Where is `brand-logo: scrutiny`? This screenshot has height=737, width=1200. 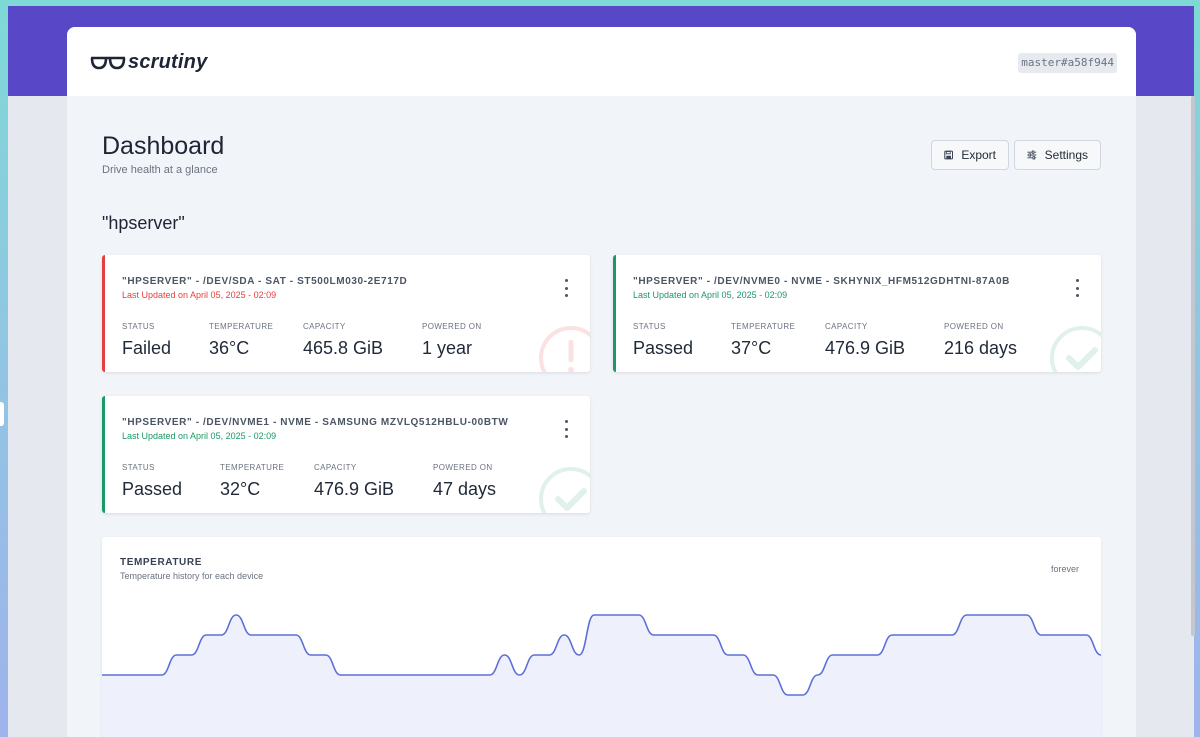
brand-logo: scrutiny is located at coordinates (148, 62).